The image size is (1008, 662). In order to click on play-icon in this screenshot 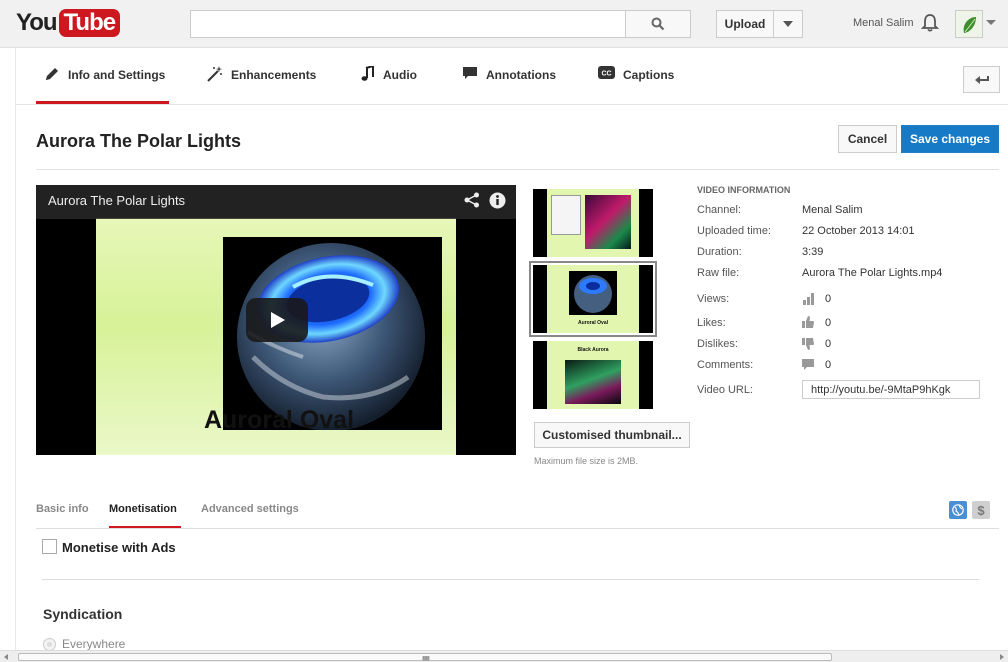, I will do `click(278, 320)`.